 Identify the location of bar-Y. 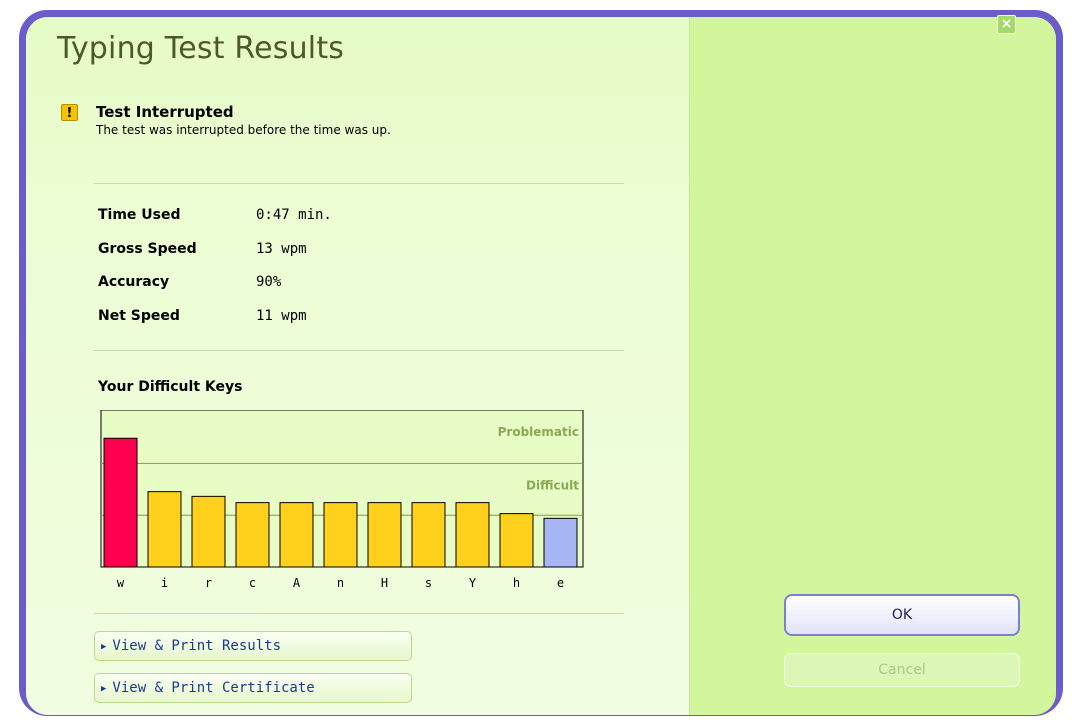
(472, 535).